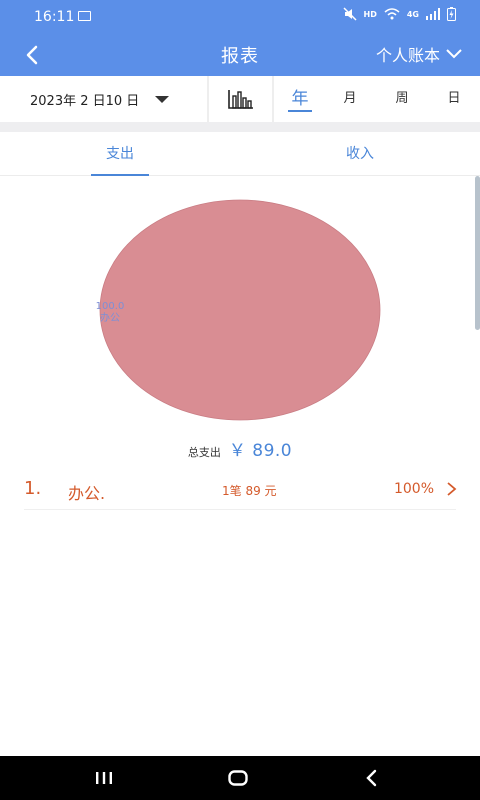  I want to click on account-book-label: 个人账本, so click(407, 55).